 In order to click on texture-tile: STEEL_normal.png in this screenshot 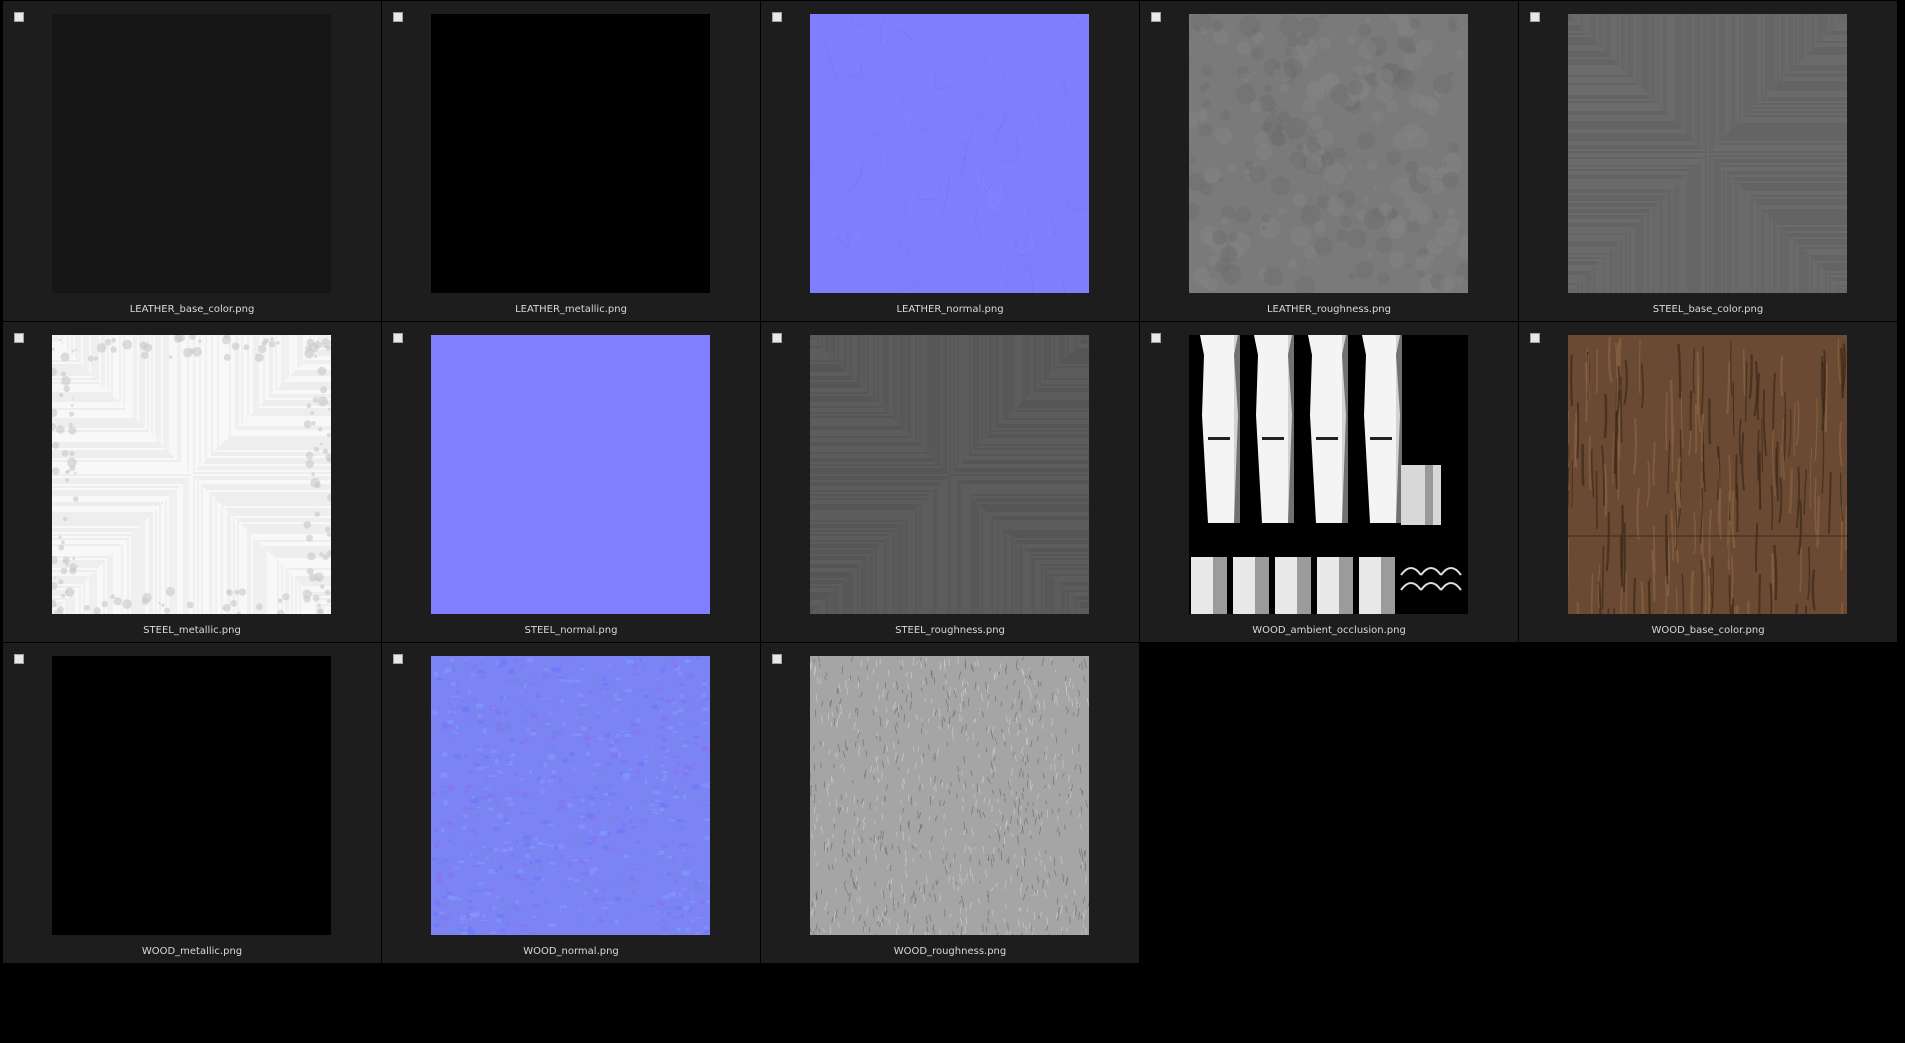, I will do `click(571, 482)`.